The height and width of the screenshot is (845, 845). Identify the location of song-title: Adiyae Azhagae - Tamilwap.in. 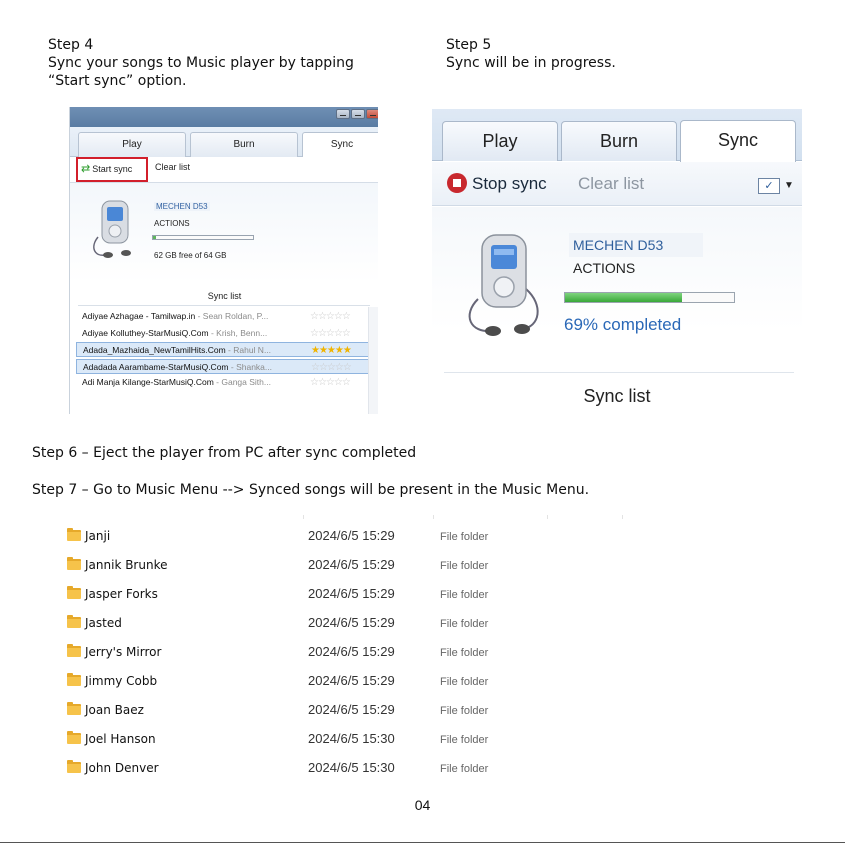
(139, 316).